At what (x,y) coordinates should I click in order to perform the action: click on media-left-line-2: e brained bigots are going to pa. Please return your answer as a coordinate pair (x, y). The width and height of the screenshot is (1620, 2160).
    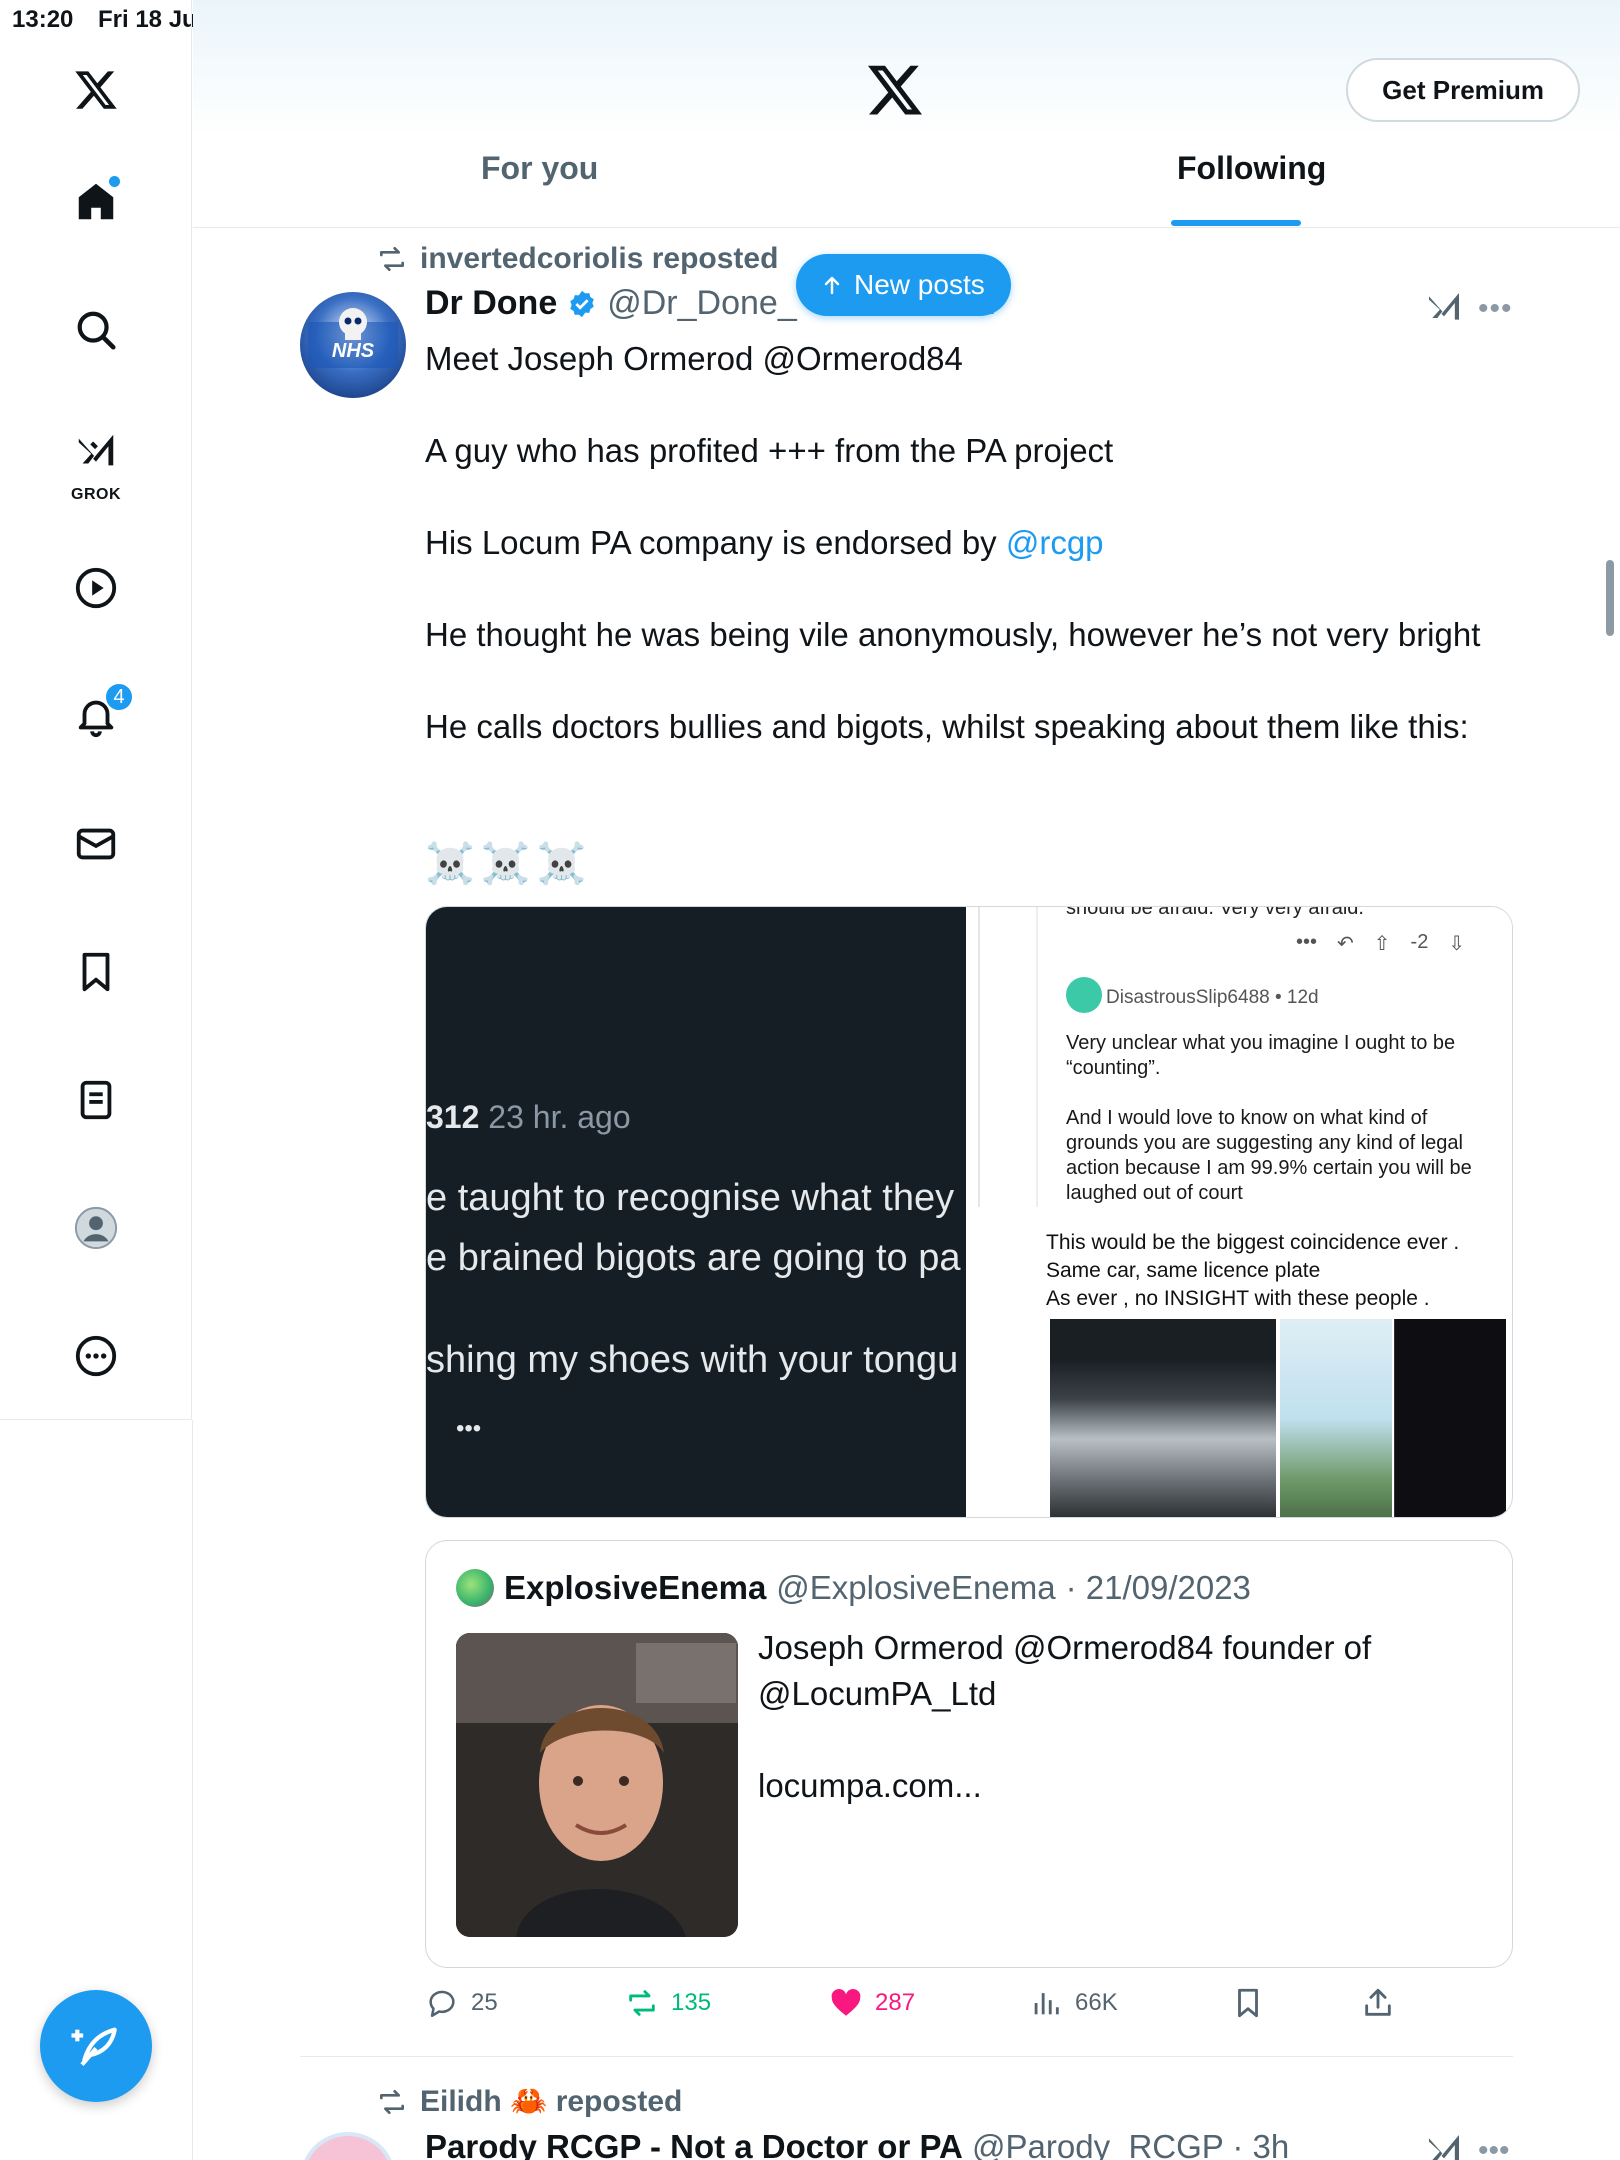
    Looking at the image, I should click on (693, 1258).